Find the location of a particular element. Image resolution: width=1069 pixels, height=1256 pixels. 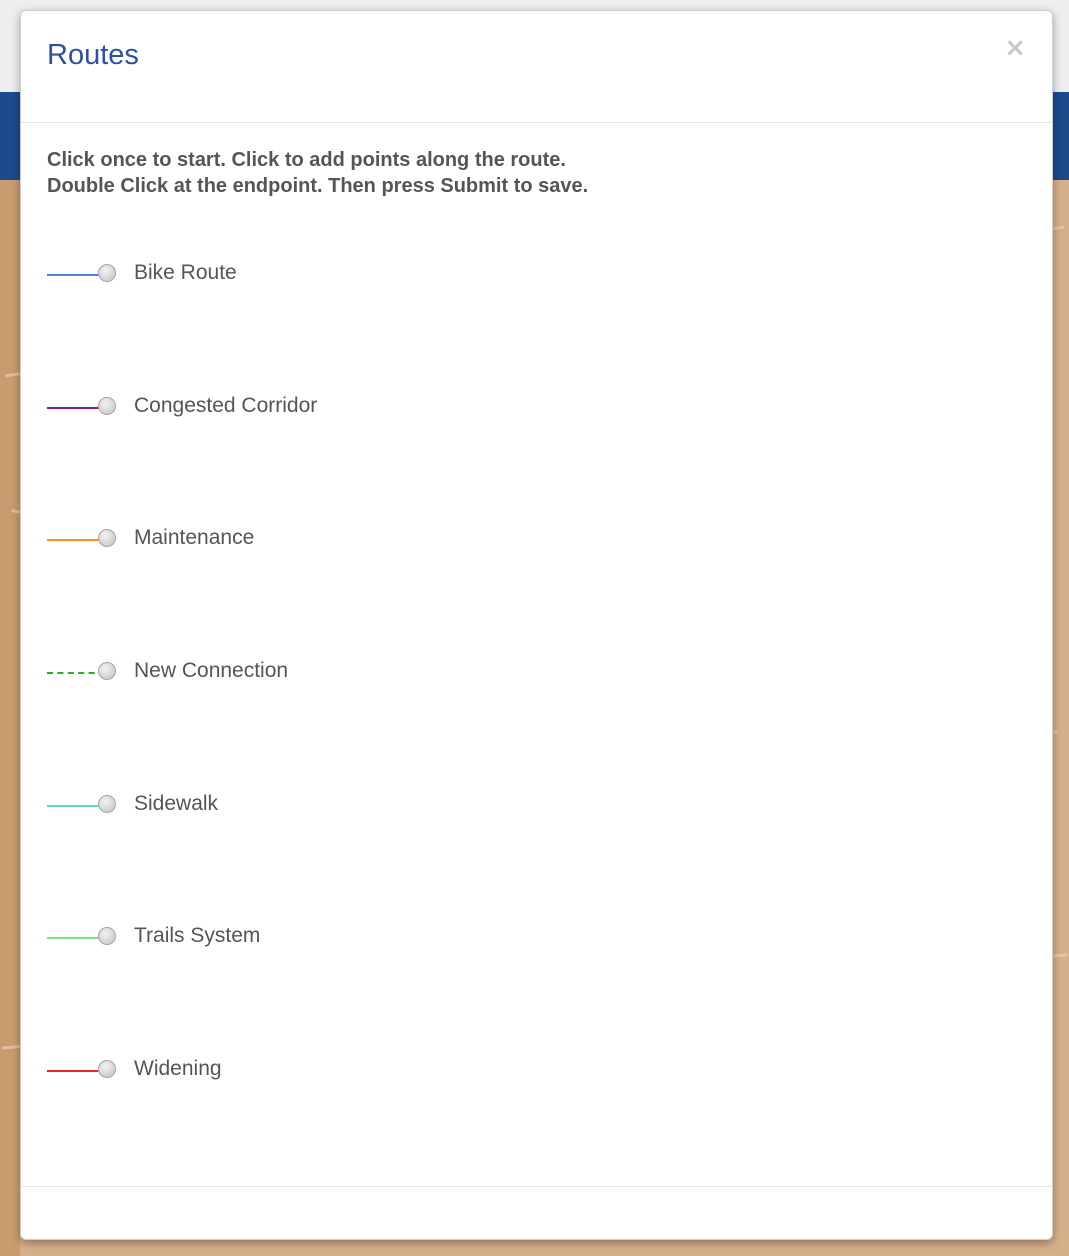

route-label: Congested Corridor is located at coordinates (226, 405).